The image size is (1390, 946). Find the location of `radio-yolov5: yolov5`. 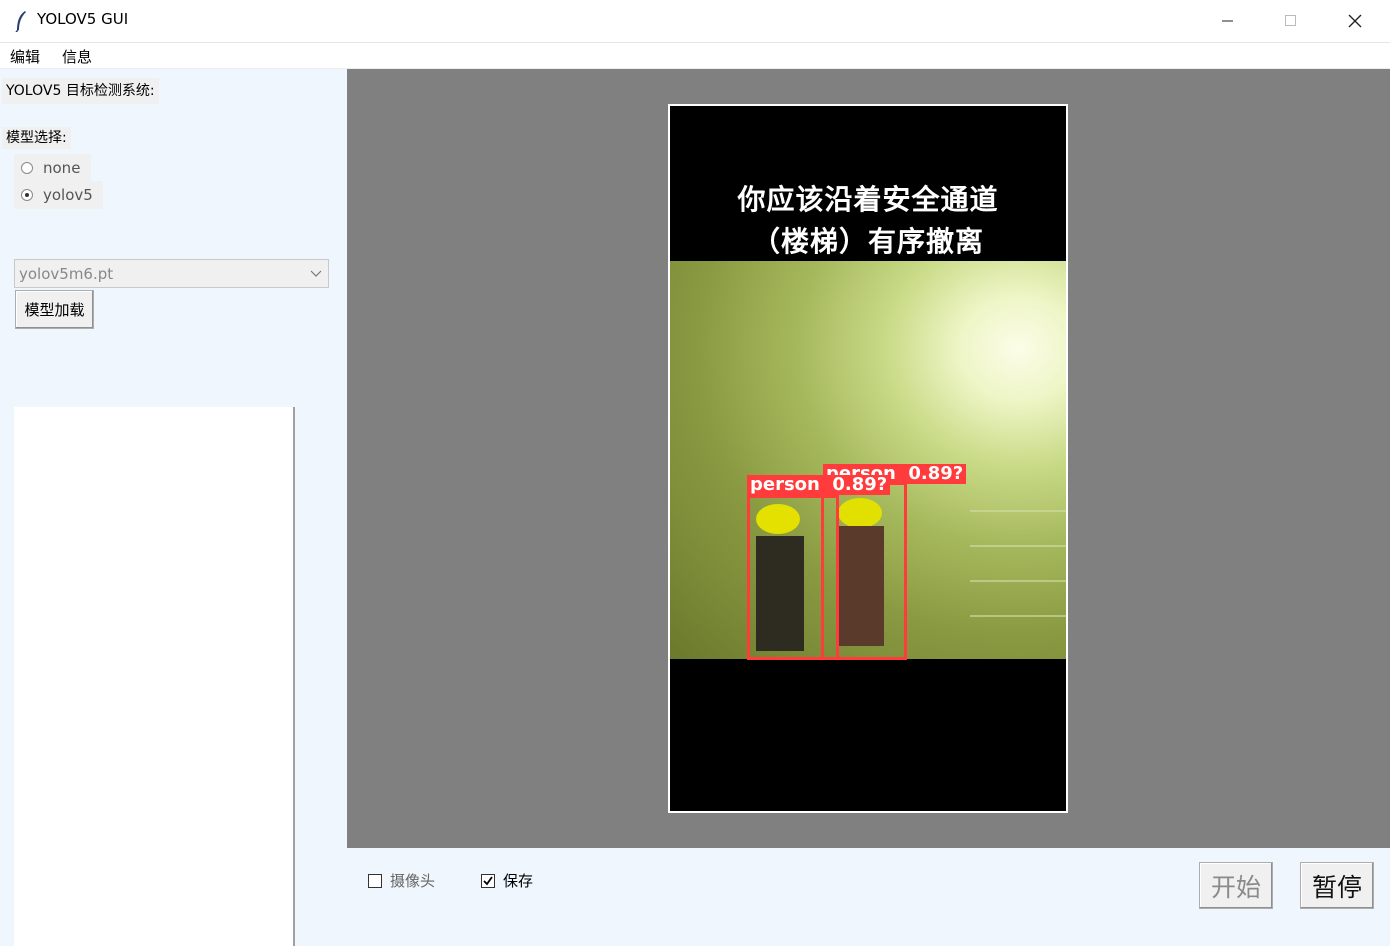

radio-yolov5: yolov5 is located at coordinates (58, 195).